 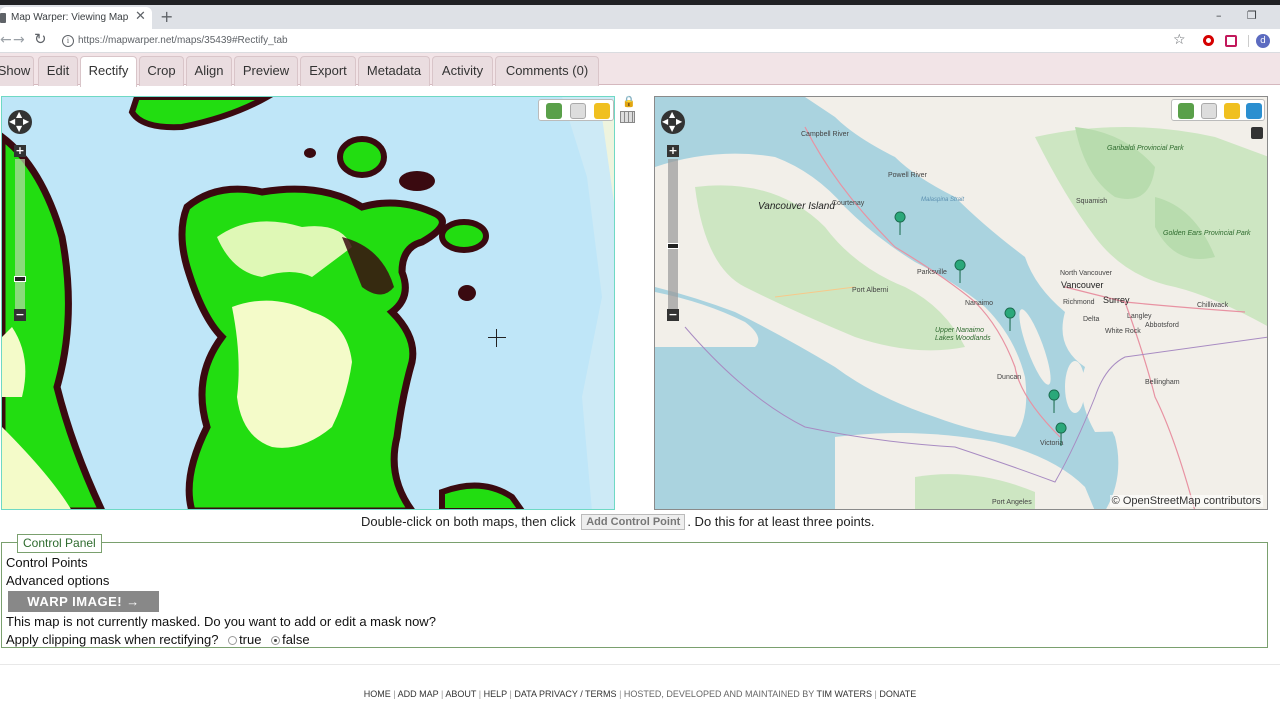 What do you see at coordinates (328, 71) in the screenshot?
I see `tab-export: Export` at bounding box center [328, 71].